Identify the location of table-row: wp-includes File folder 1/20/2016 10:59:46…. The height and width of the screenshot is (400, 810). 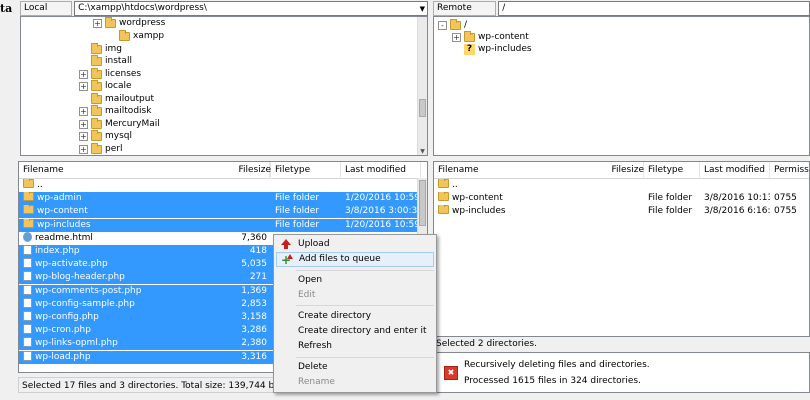
(219, 225).